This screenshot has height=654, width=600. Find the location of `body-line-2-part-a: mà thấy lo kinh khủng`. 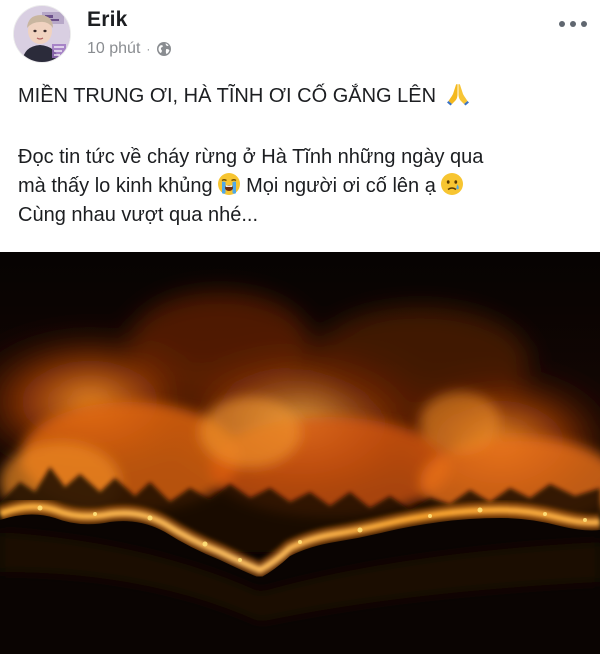

body-line-2-part-a: mà thấy lo kinh khủng is located at coordinates (115, 186).